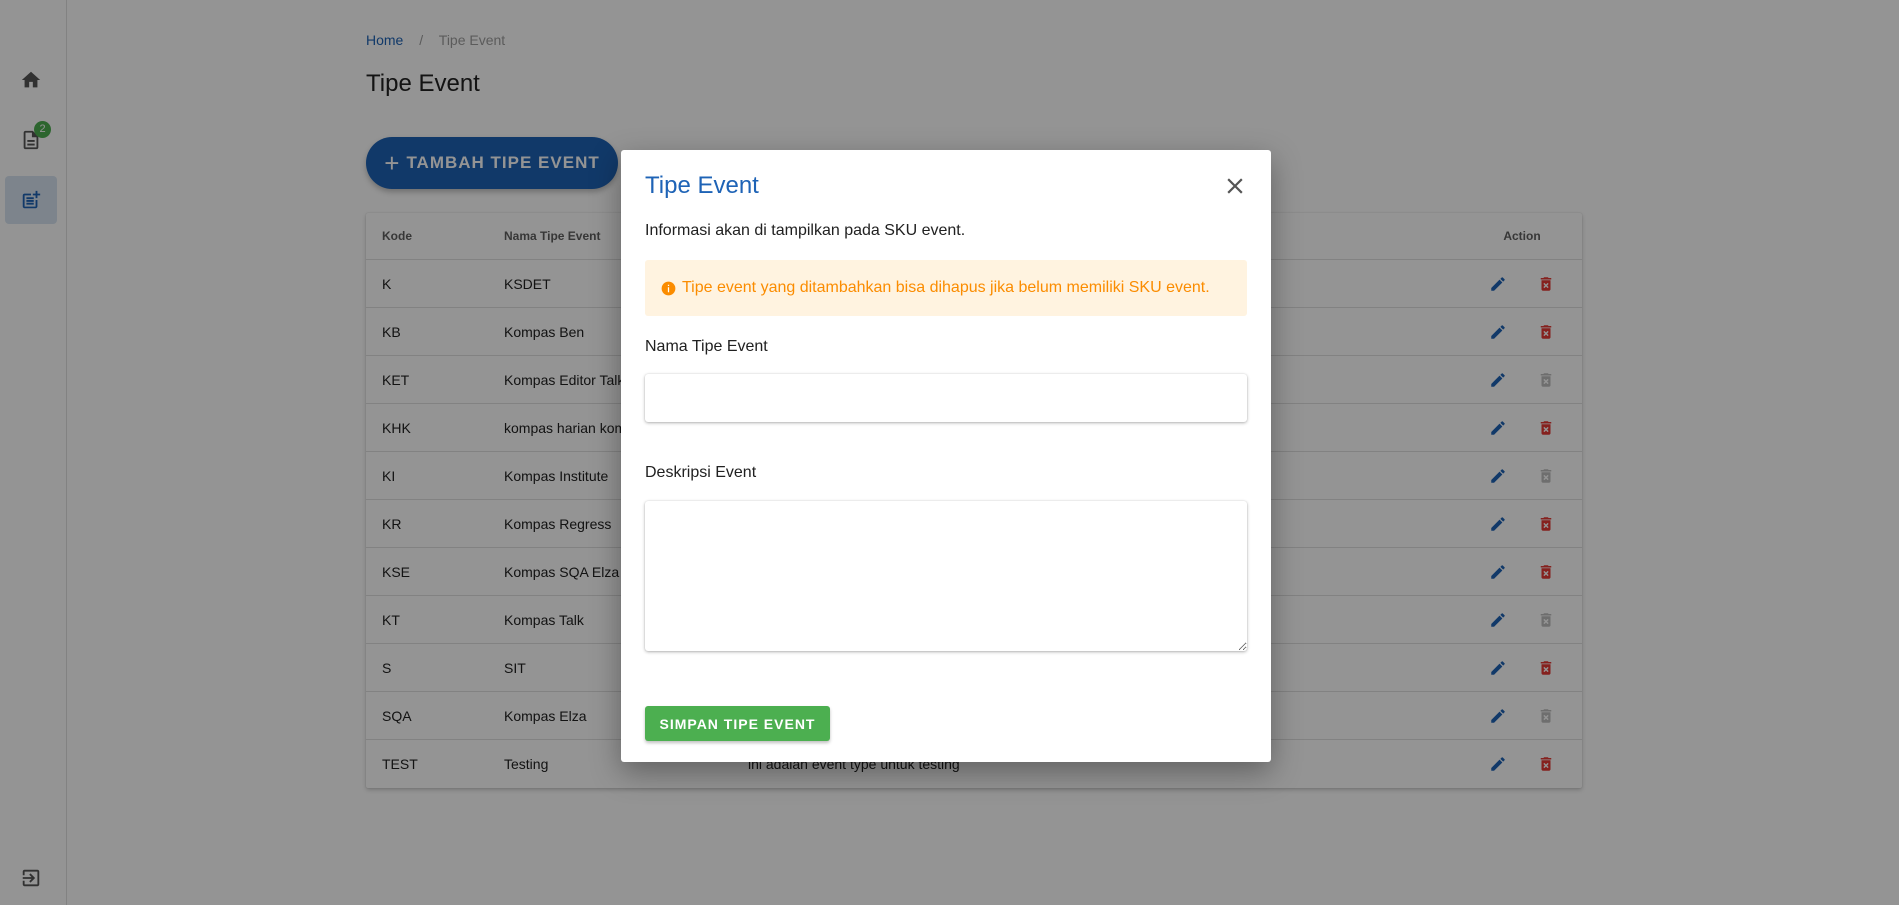  What do you see at coordinates (706, 346) in the screenshot?
I see `nama-tipe-event-label: Nama Tipe Event` at bounding box center [706, 346].